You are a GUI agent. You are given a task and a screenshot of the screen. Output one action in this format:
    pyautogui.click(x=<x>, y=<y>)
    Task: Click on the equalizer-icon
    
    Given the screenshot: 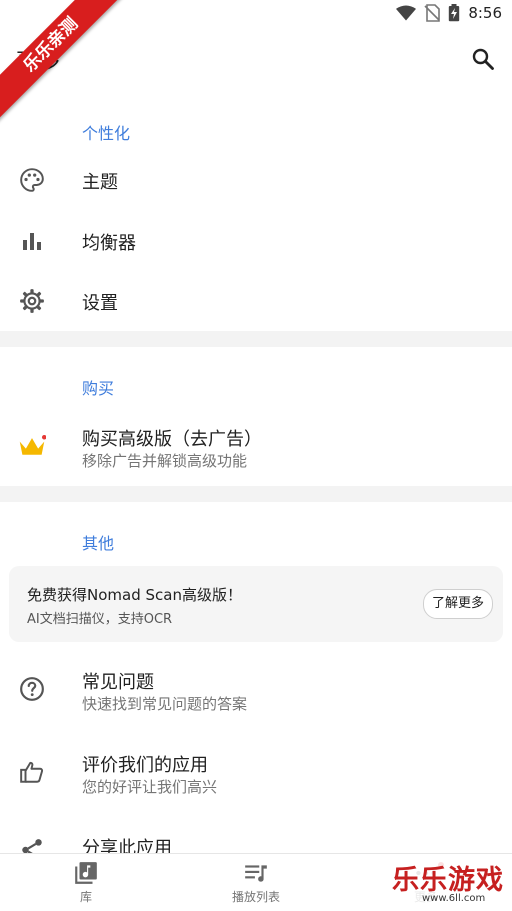 What is the action you would take?
    pyautogui.click(x=32, y=241)
    